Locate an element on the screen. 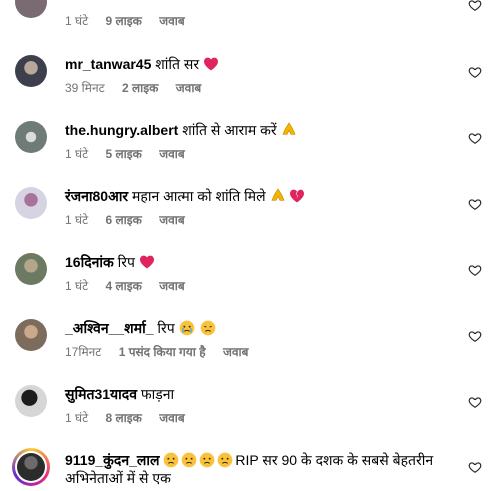  comment-time: 39 मिनट is located at coordinates (85, 88).